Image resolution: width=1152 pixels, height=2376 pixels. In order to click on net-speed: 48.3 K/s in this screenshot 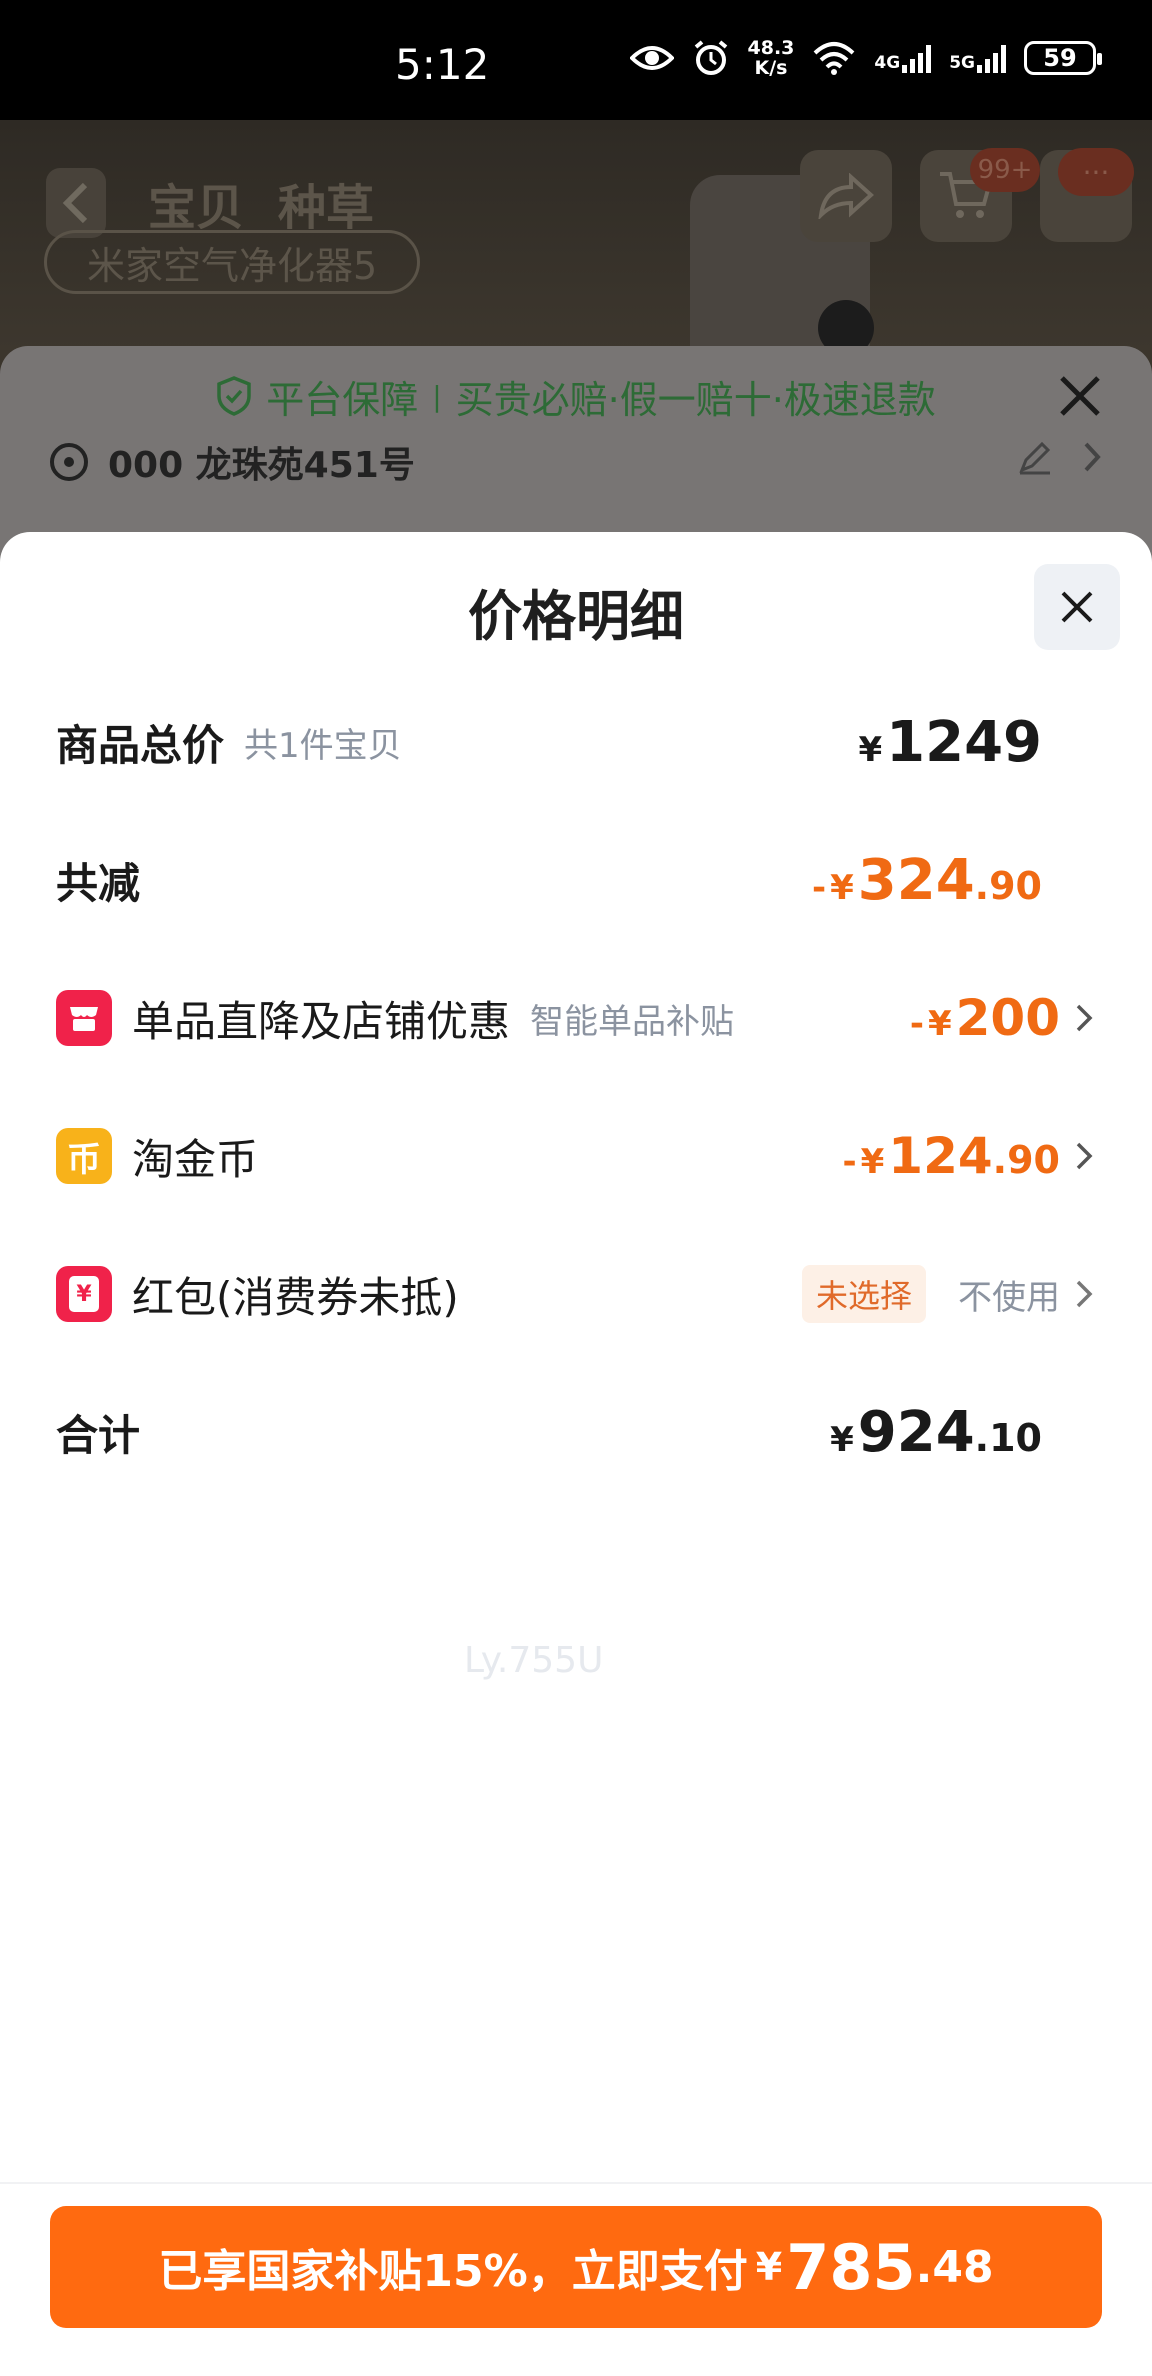, I will do `click(771, 58)`.